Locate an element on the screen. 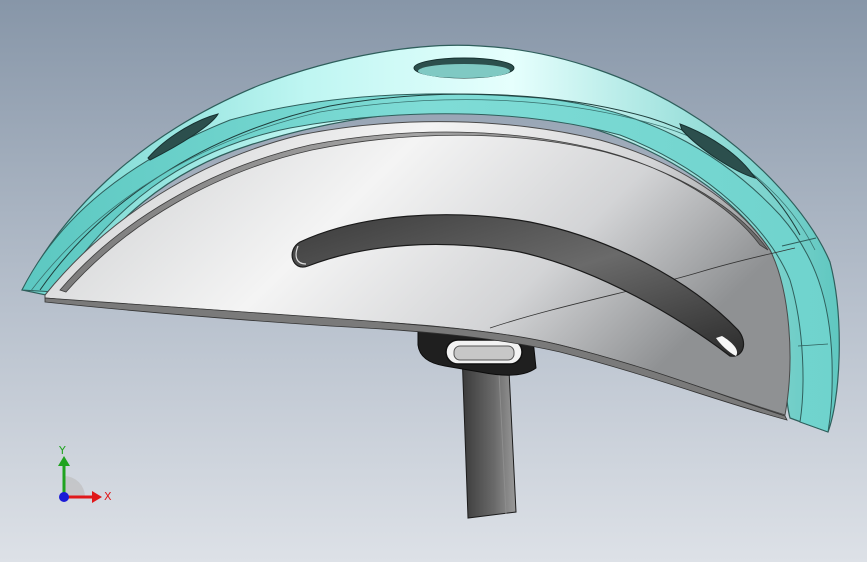 This screenshot has width=867, height=562. z-axis-origin is located at coordinates (64, 497).